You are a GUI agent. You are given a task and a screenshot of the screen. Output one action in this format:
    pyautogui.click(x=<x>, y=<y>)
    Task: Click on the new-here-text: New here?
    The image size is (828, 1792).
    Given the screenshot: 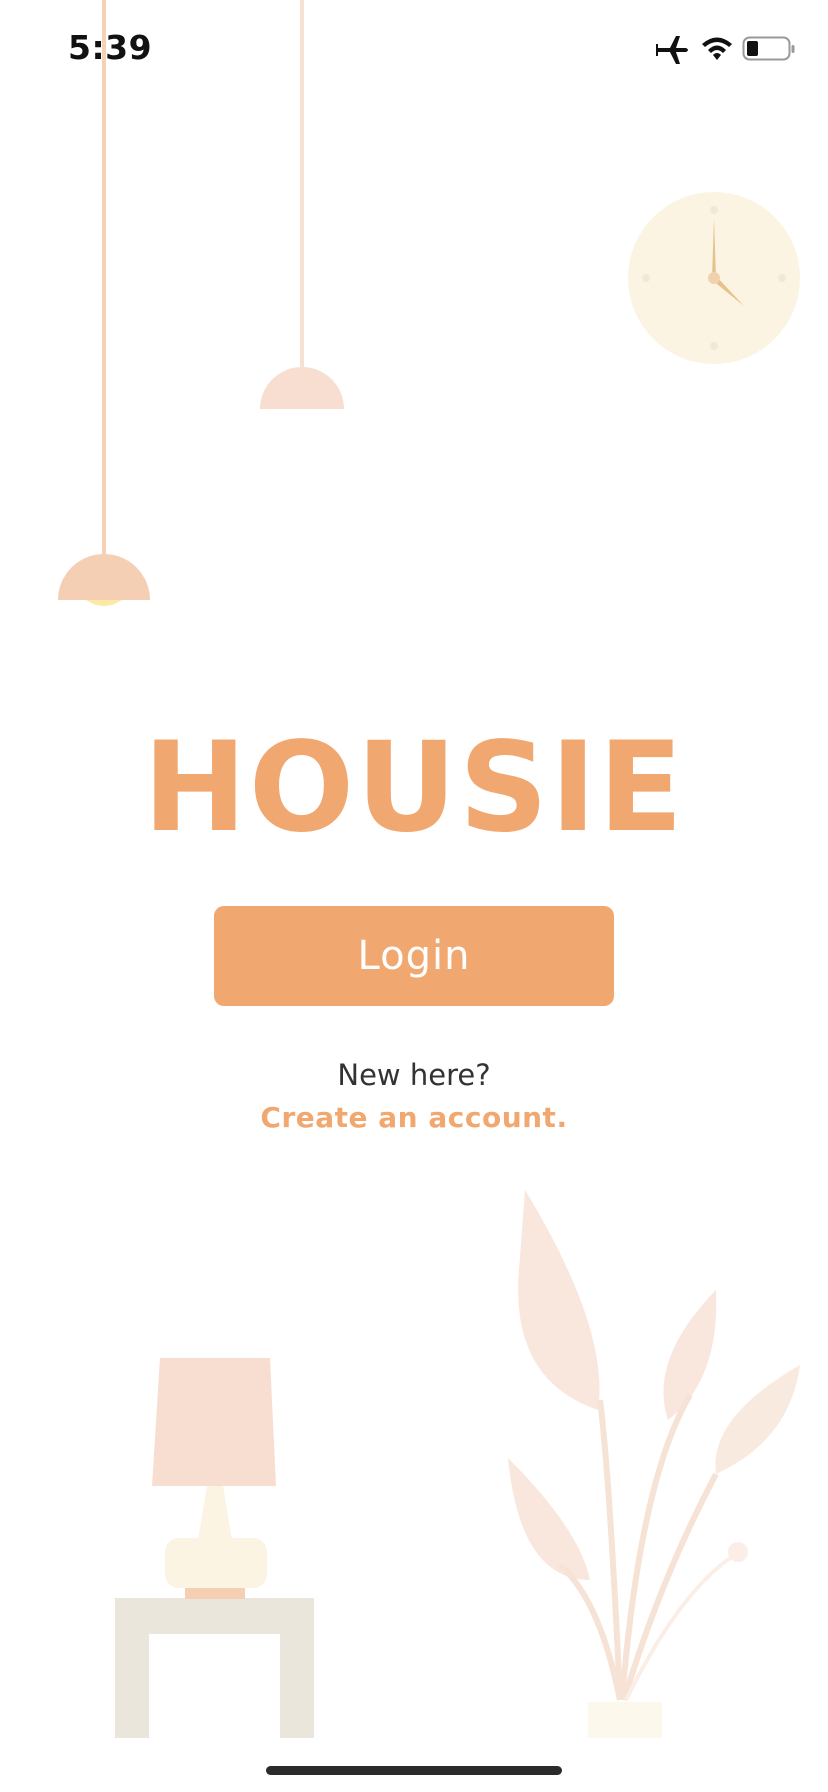 What is the action you would take?
    pyautogui.click(x=414, y=1075)
    